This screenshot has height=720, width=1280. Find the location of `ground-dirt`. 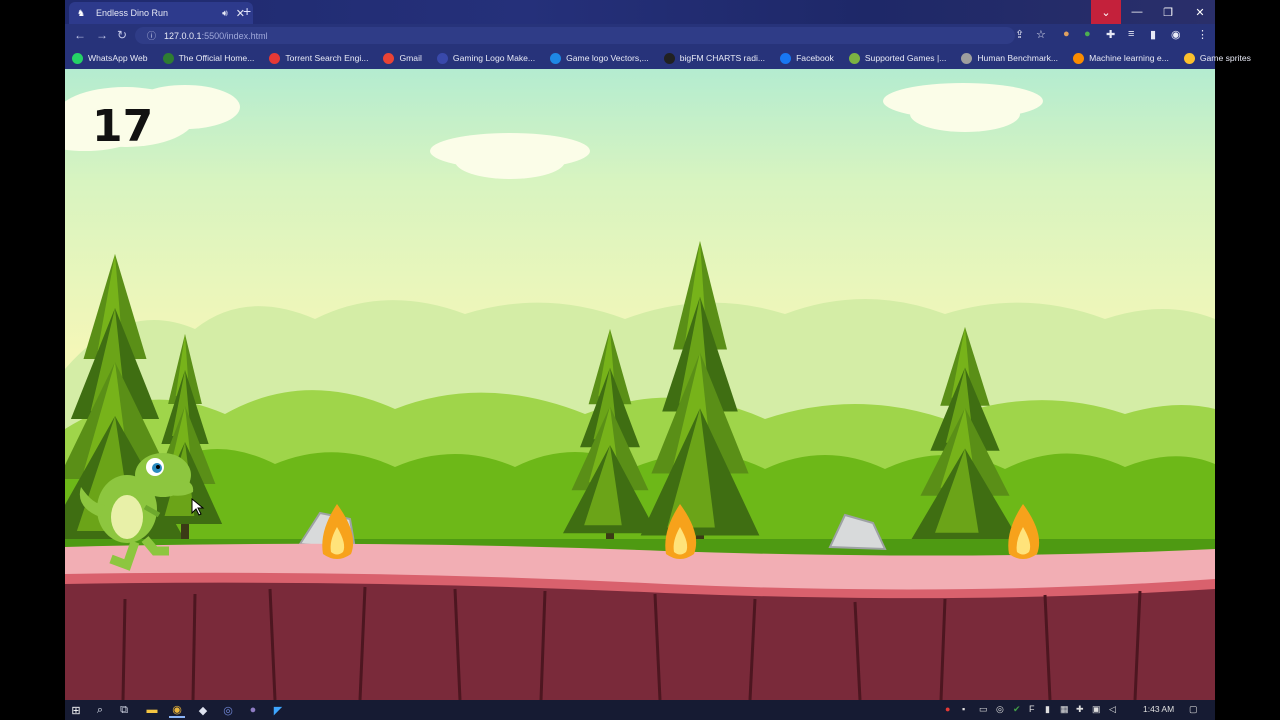

ground-dirt is located at coordinates (640, 641).